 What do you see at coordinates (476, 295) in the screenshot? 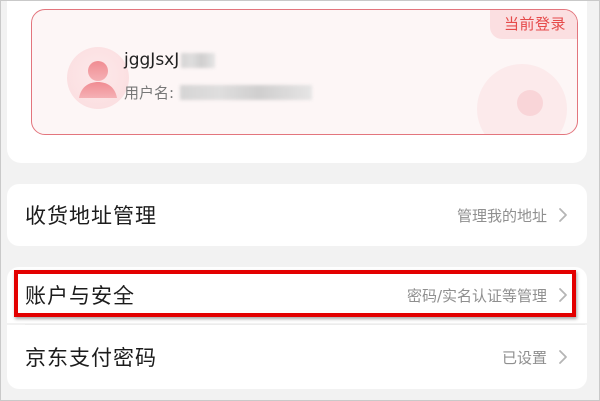
I see `menu-item-detail: 密码/实名认证等管理` at bounding box center [476, 295].